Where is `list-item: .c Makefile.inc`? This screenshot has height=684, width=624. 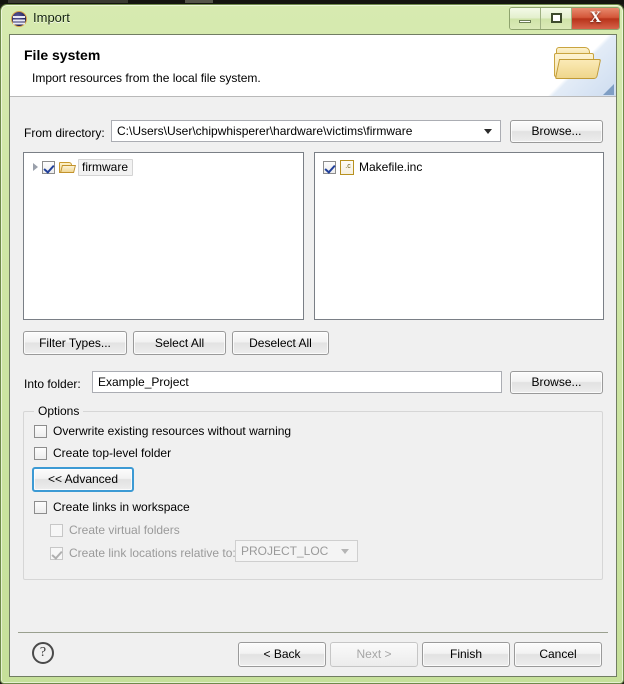 list-item: .c Makefile.inc is located at coordinates (372, 167).